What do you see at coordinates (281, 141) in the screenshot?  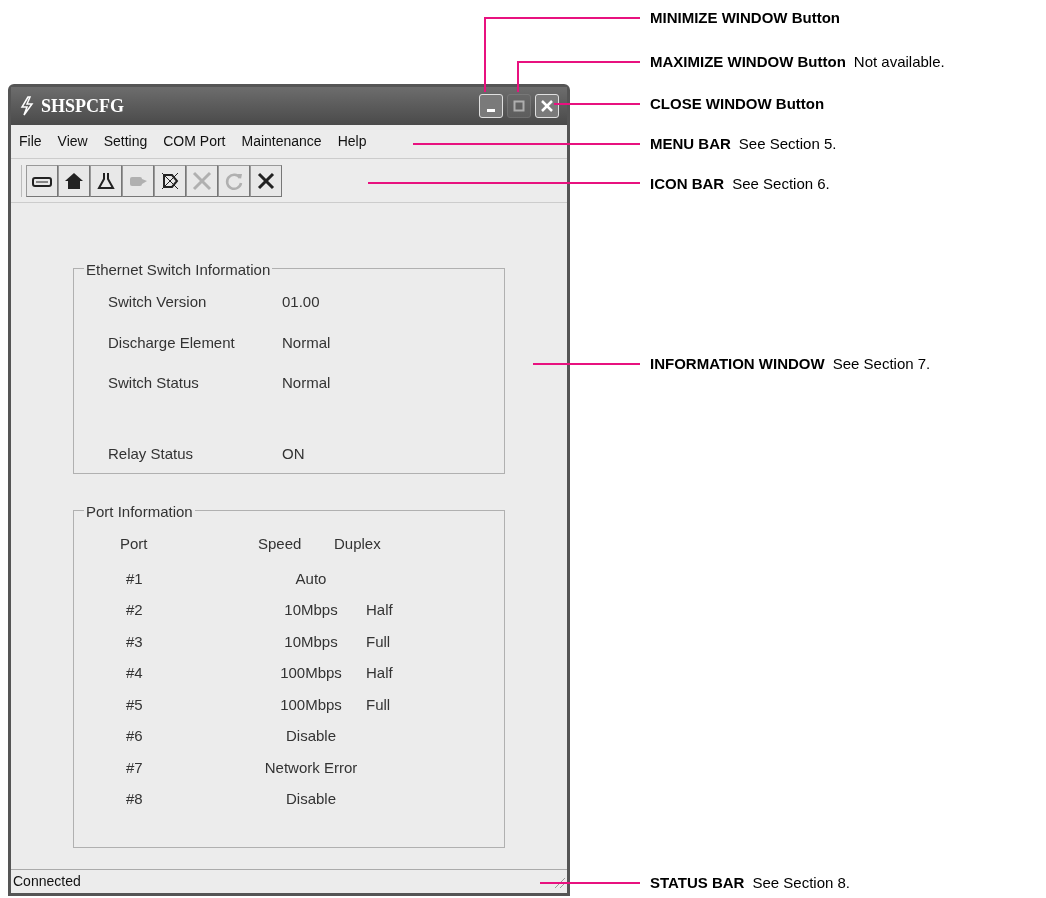 I see `menu-item: Maintenance` at bounding box center [281, 141].